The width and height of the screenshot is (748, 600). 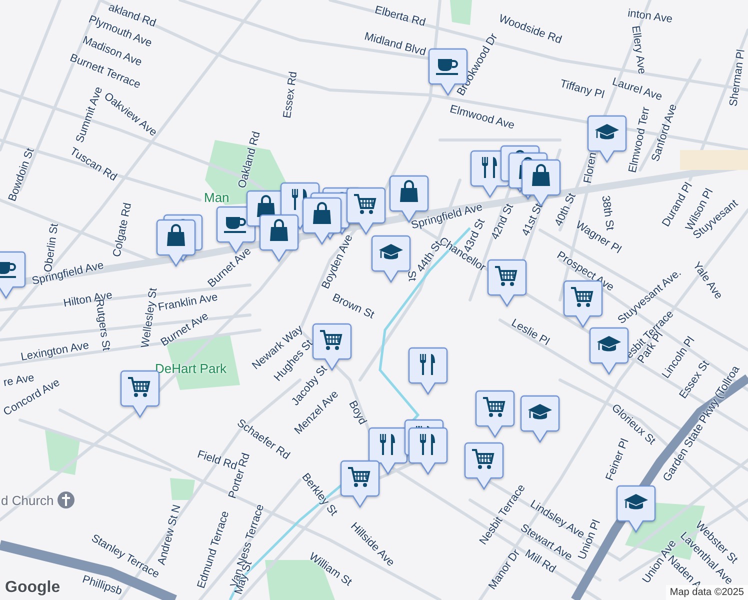 I want to click on shopping-marker, so click(x=279, y=238).